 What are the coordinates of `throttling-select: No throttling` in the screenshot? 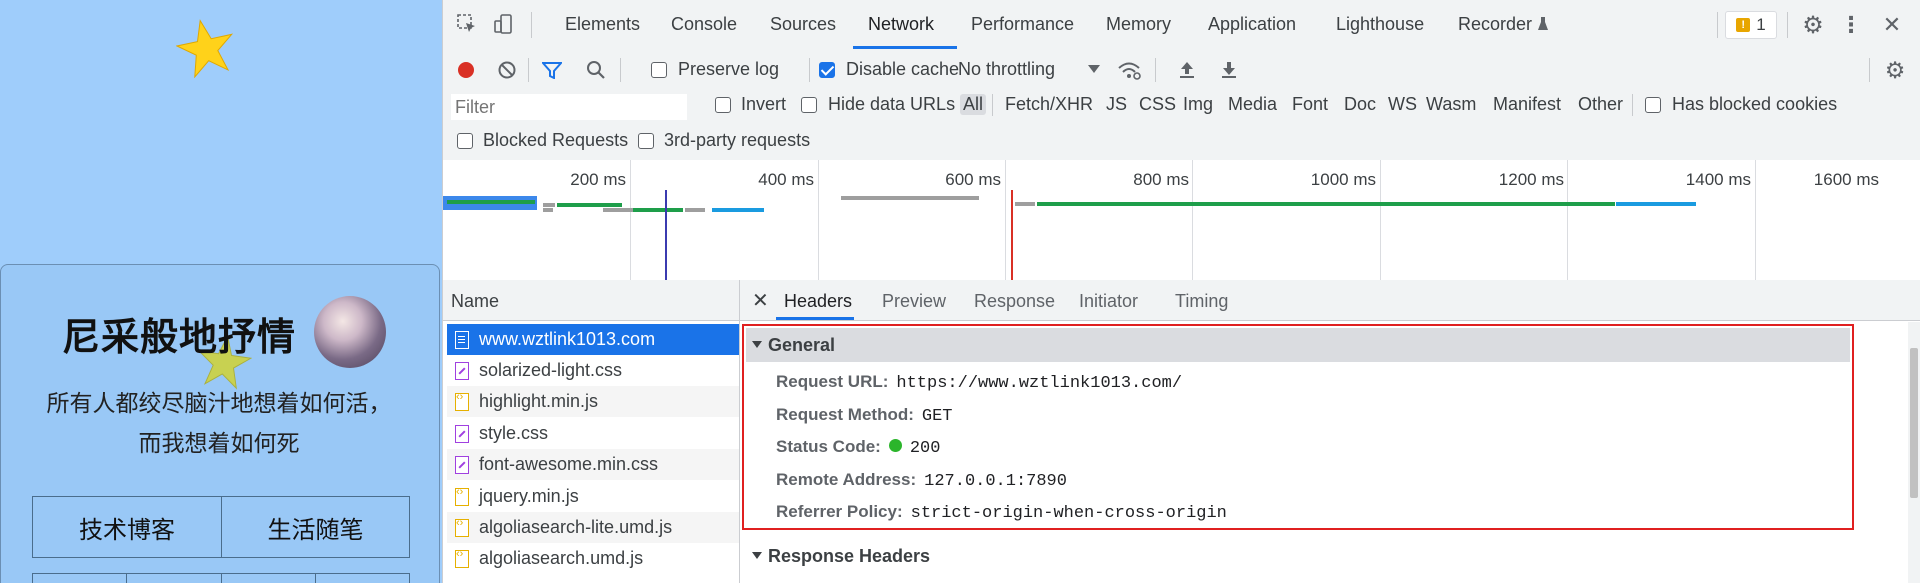 It's located at (1006, 69).